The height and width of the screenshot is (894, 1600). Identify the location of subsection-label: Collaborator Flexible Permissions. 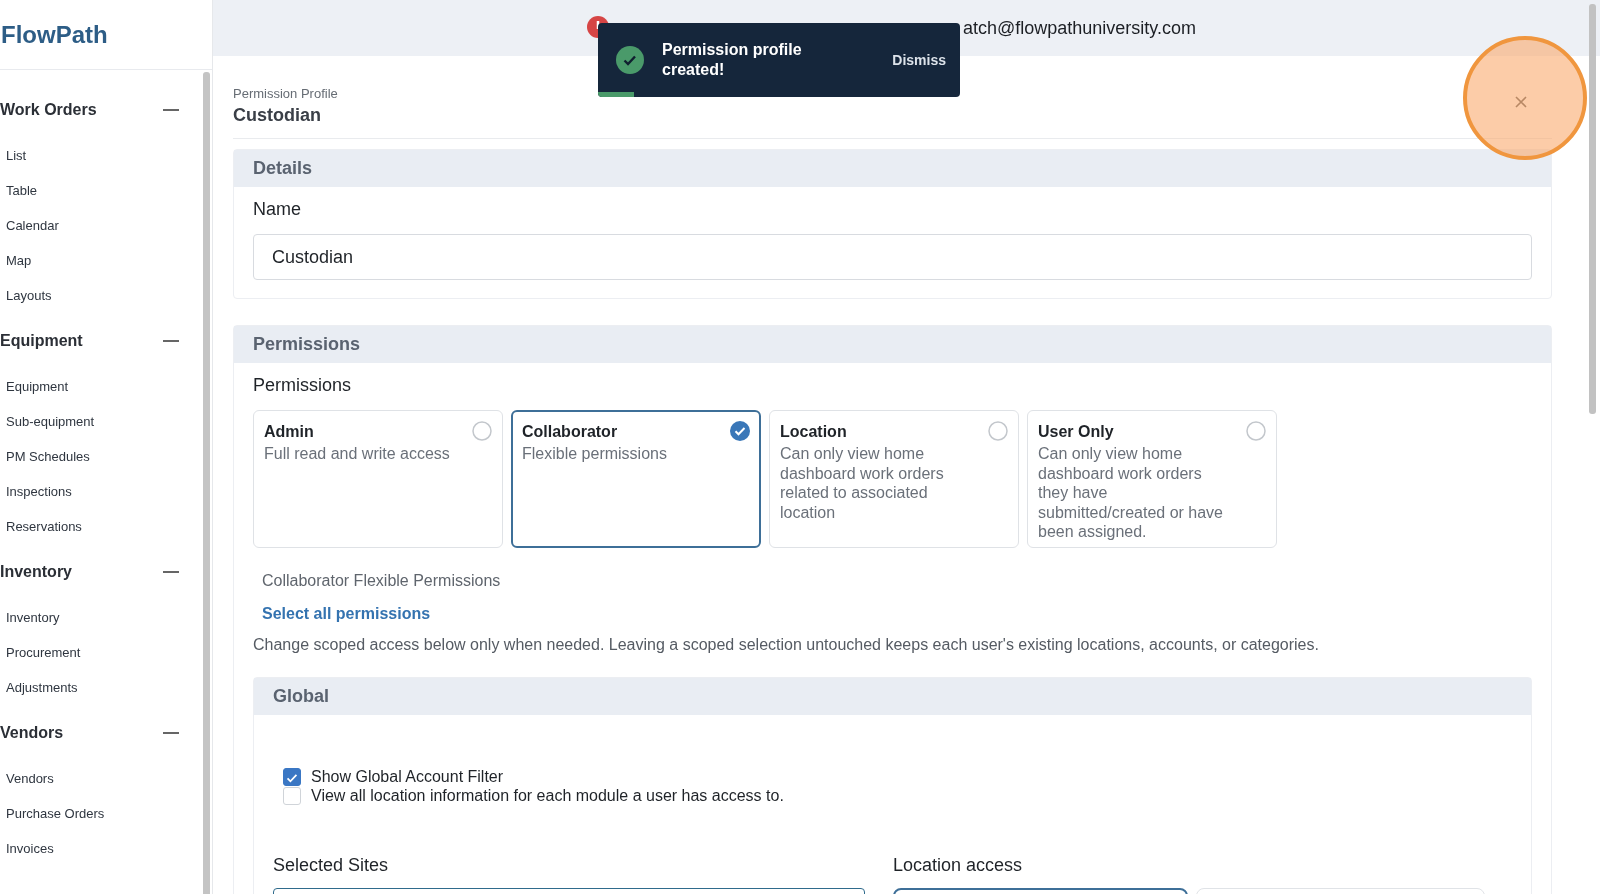
(382, 581).